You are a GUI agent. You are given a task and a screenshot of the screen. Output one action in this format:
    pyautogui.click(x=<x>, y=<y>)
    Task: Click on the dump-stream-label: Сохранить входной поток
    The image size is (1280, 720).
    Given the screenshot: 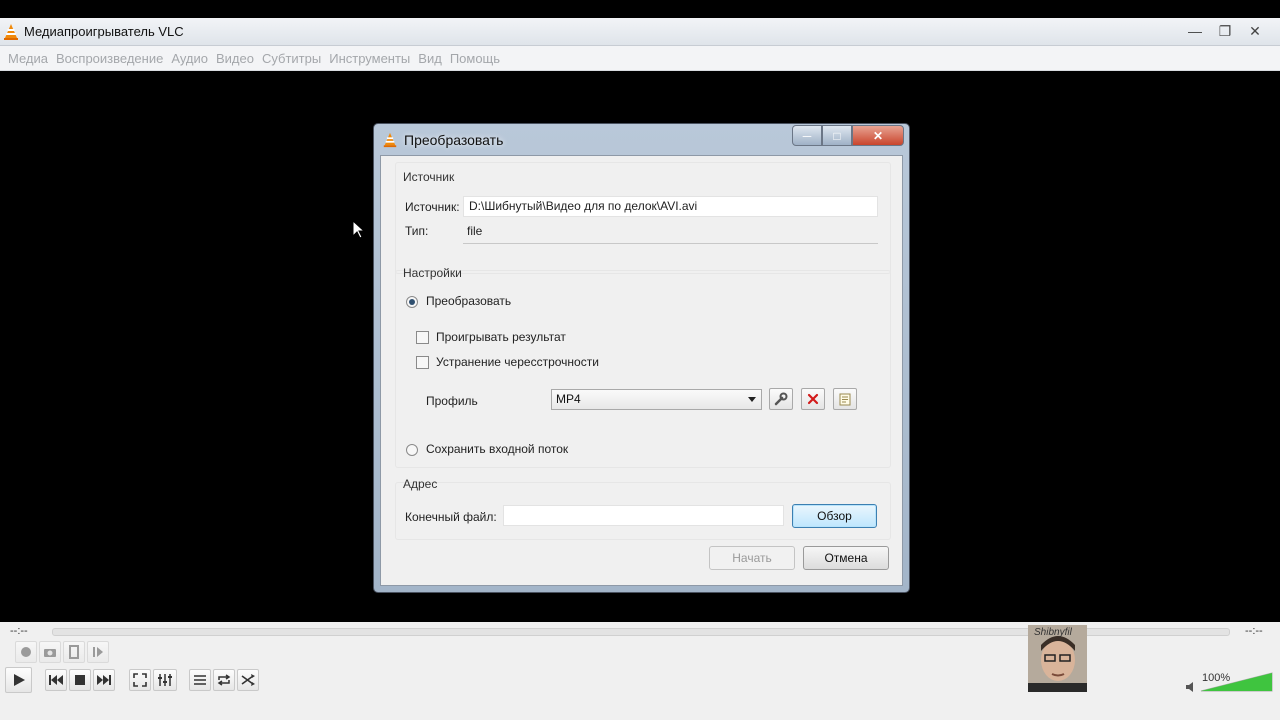 What is the action you would take?
    pyautogui.click(x=497, y=449)
    